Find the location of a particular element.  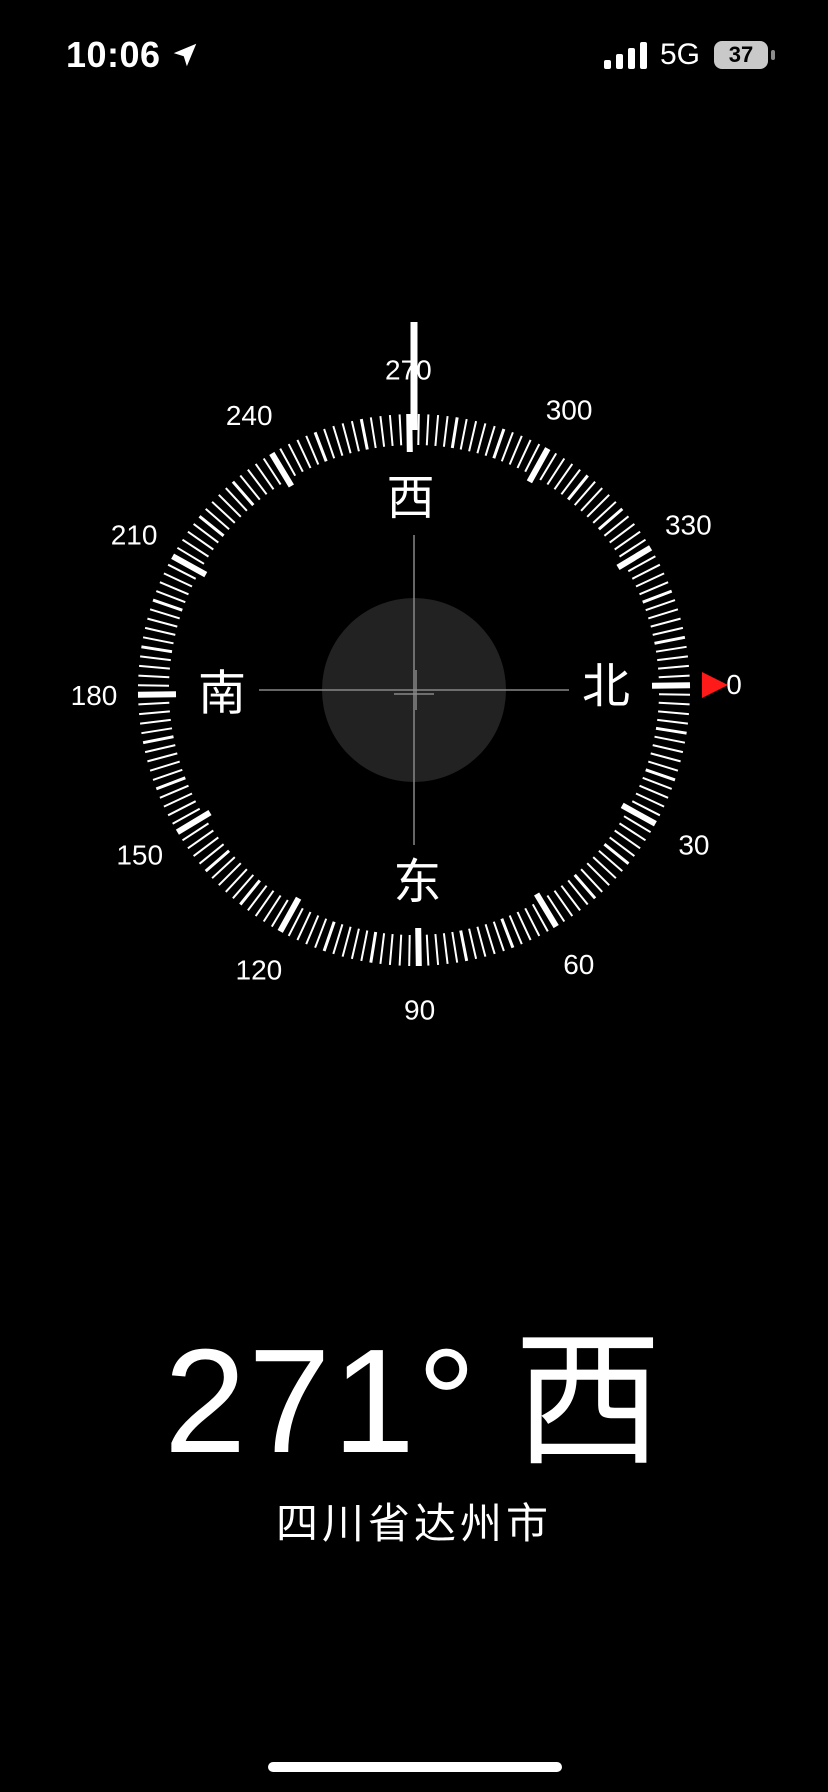

degree-label-30: 30 is located at coordinates (693, 845).